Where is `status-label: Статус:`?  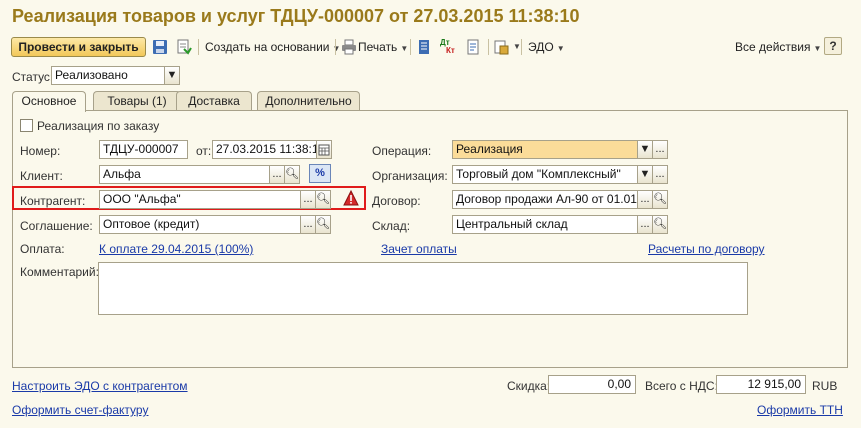
status-label: Статус: is located at coordinates (33, 77).